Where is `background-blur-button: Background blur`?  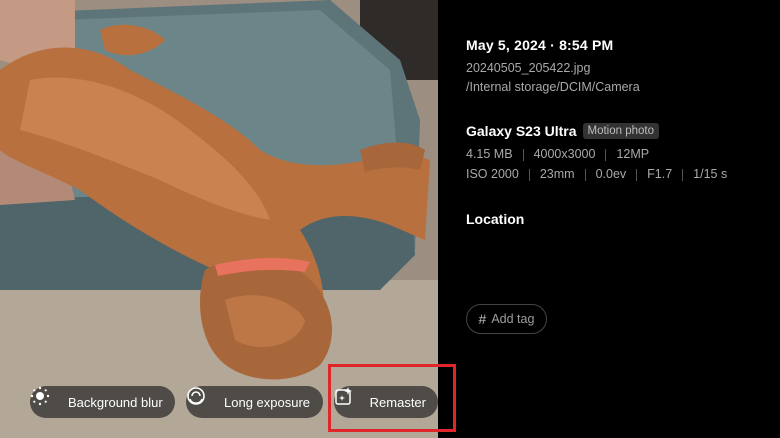
background-blur-button: Background blur is located at coordinates (102, 402).